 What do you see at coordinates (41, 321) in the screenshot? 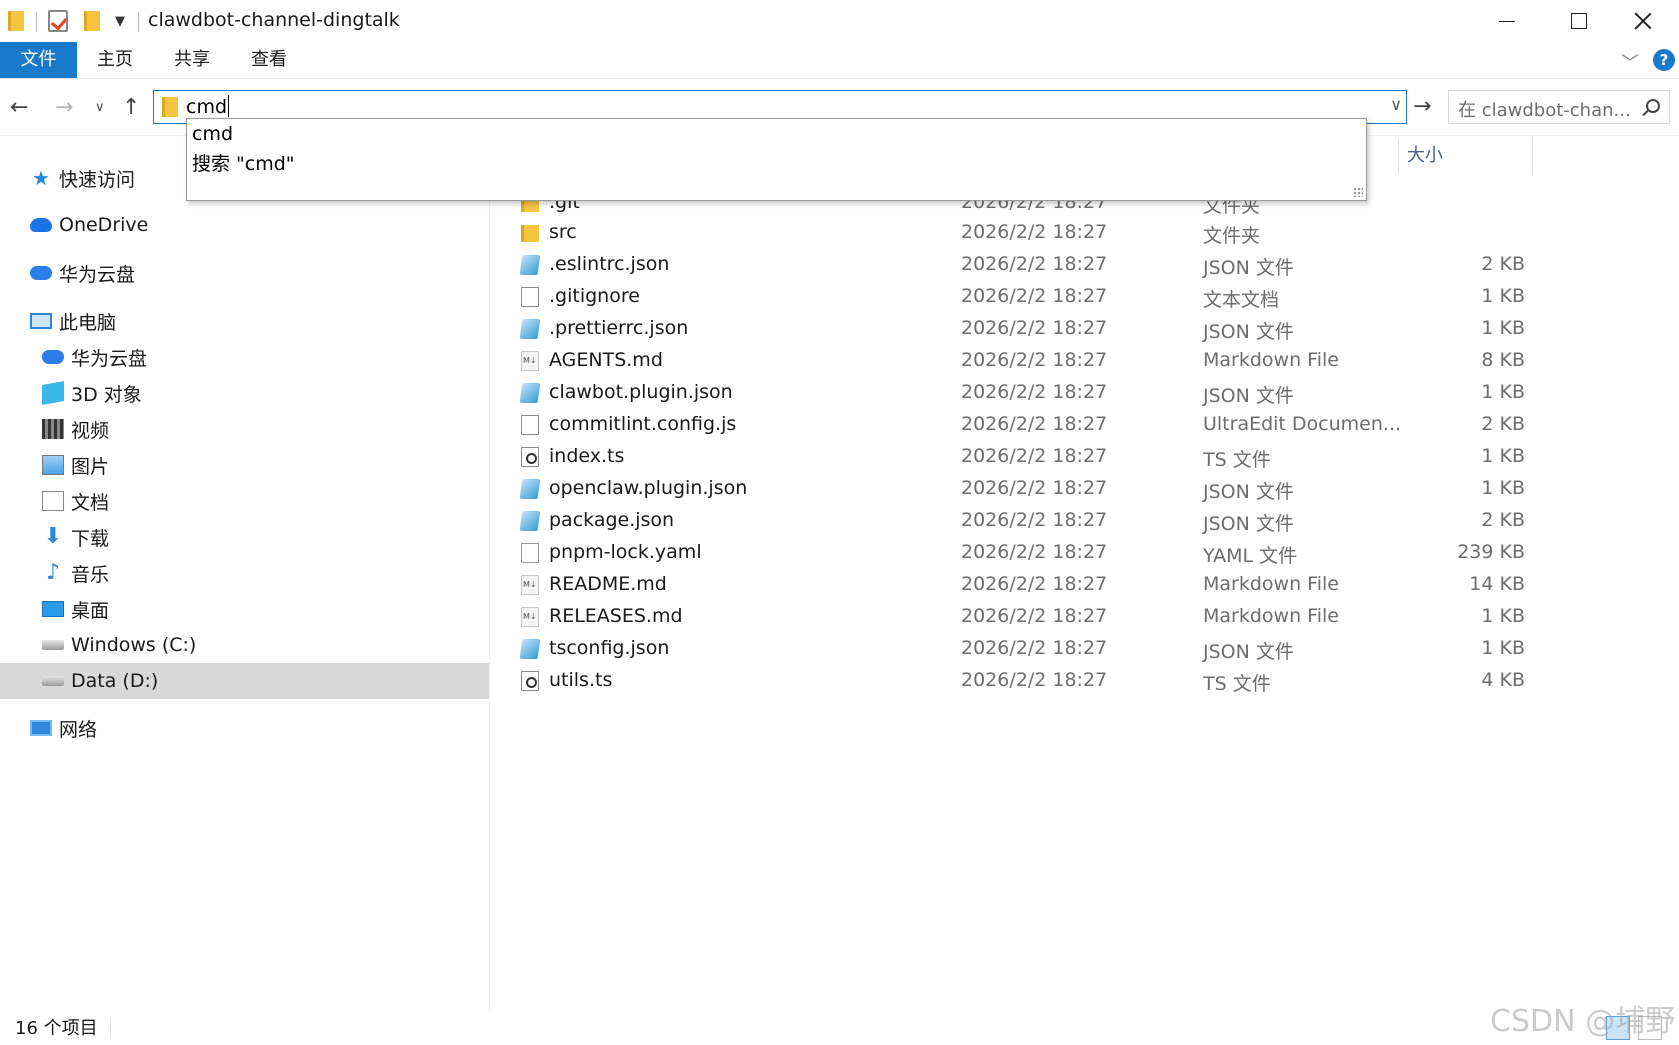
I see `computer-icon` at bounding box center [41, 321].